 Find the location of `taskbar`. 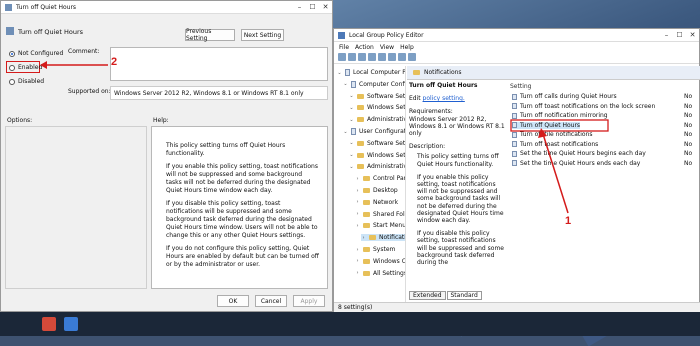

taskbar is located at coordinates (350, 324).